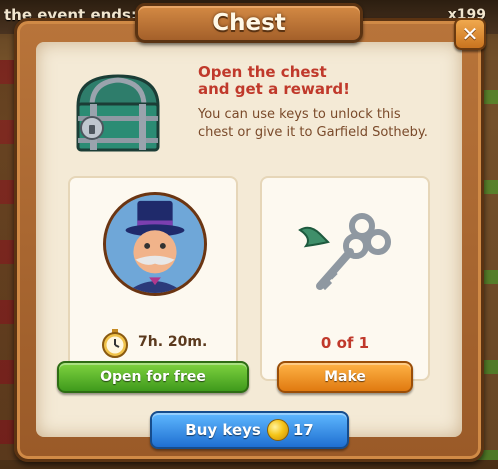 The image size is (498, 469). What do you see at coordinates (277, 430) in the screenshot?
I see `coin-icon` at bounding box center [277, 430].